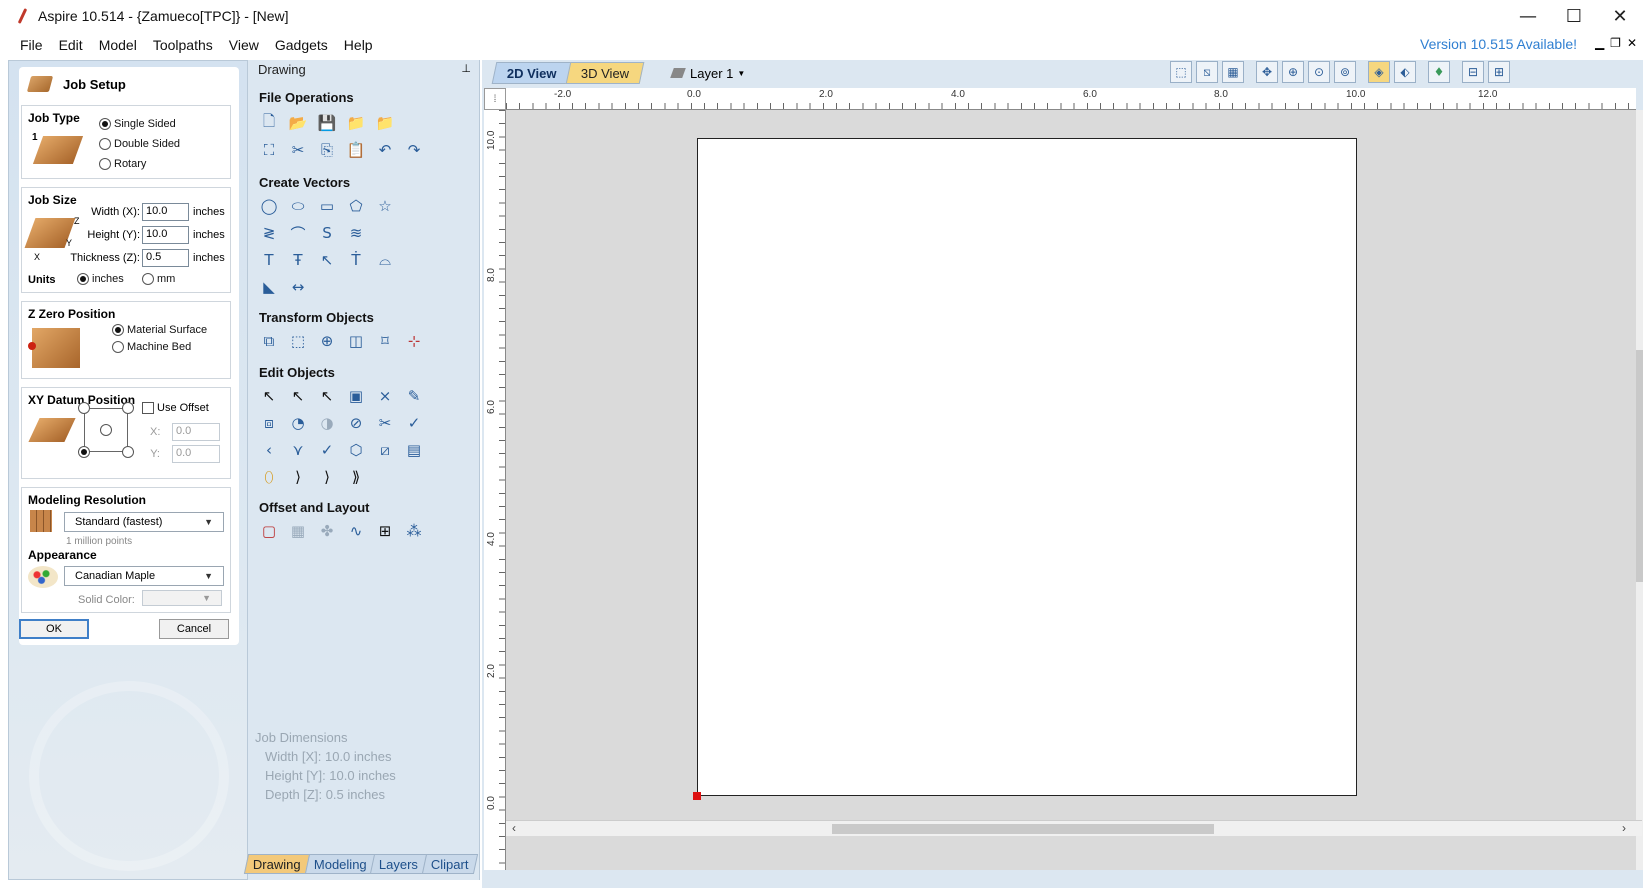 The width and height of the screenshot is (1643, 888). Describe the element at coordinates (1207, 72) in the screenshot. I see `snap-icon: ⧅` at that location.